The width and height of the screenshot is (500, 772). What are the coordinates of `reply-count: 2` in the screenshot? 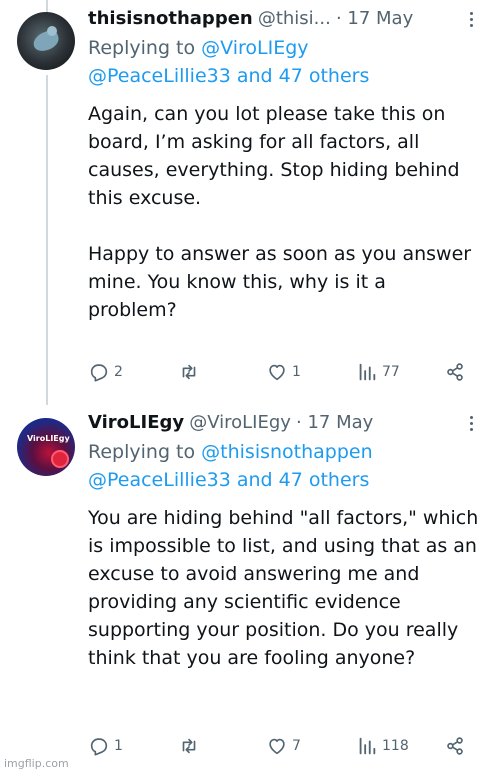 It's located at (118, 372).